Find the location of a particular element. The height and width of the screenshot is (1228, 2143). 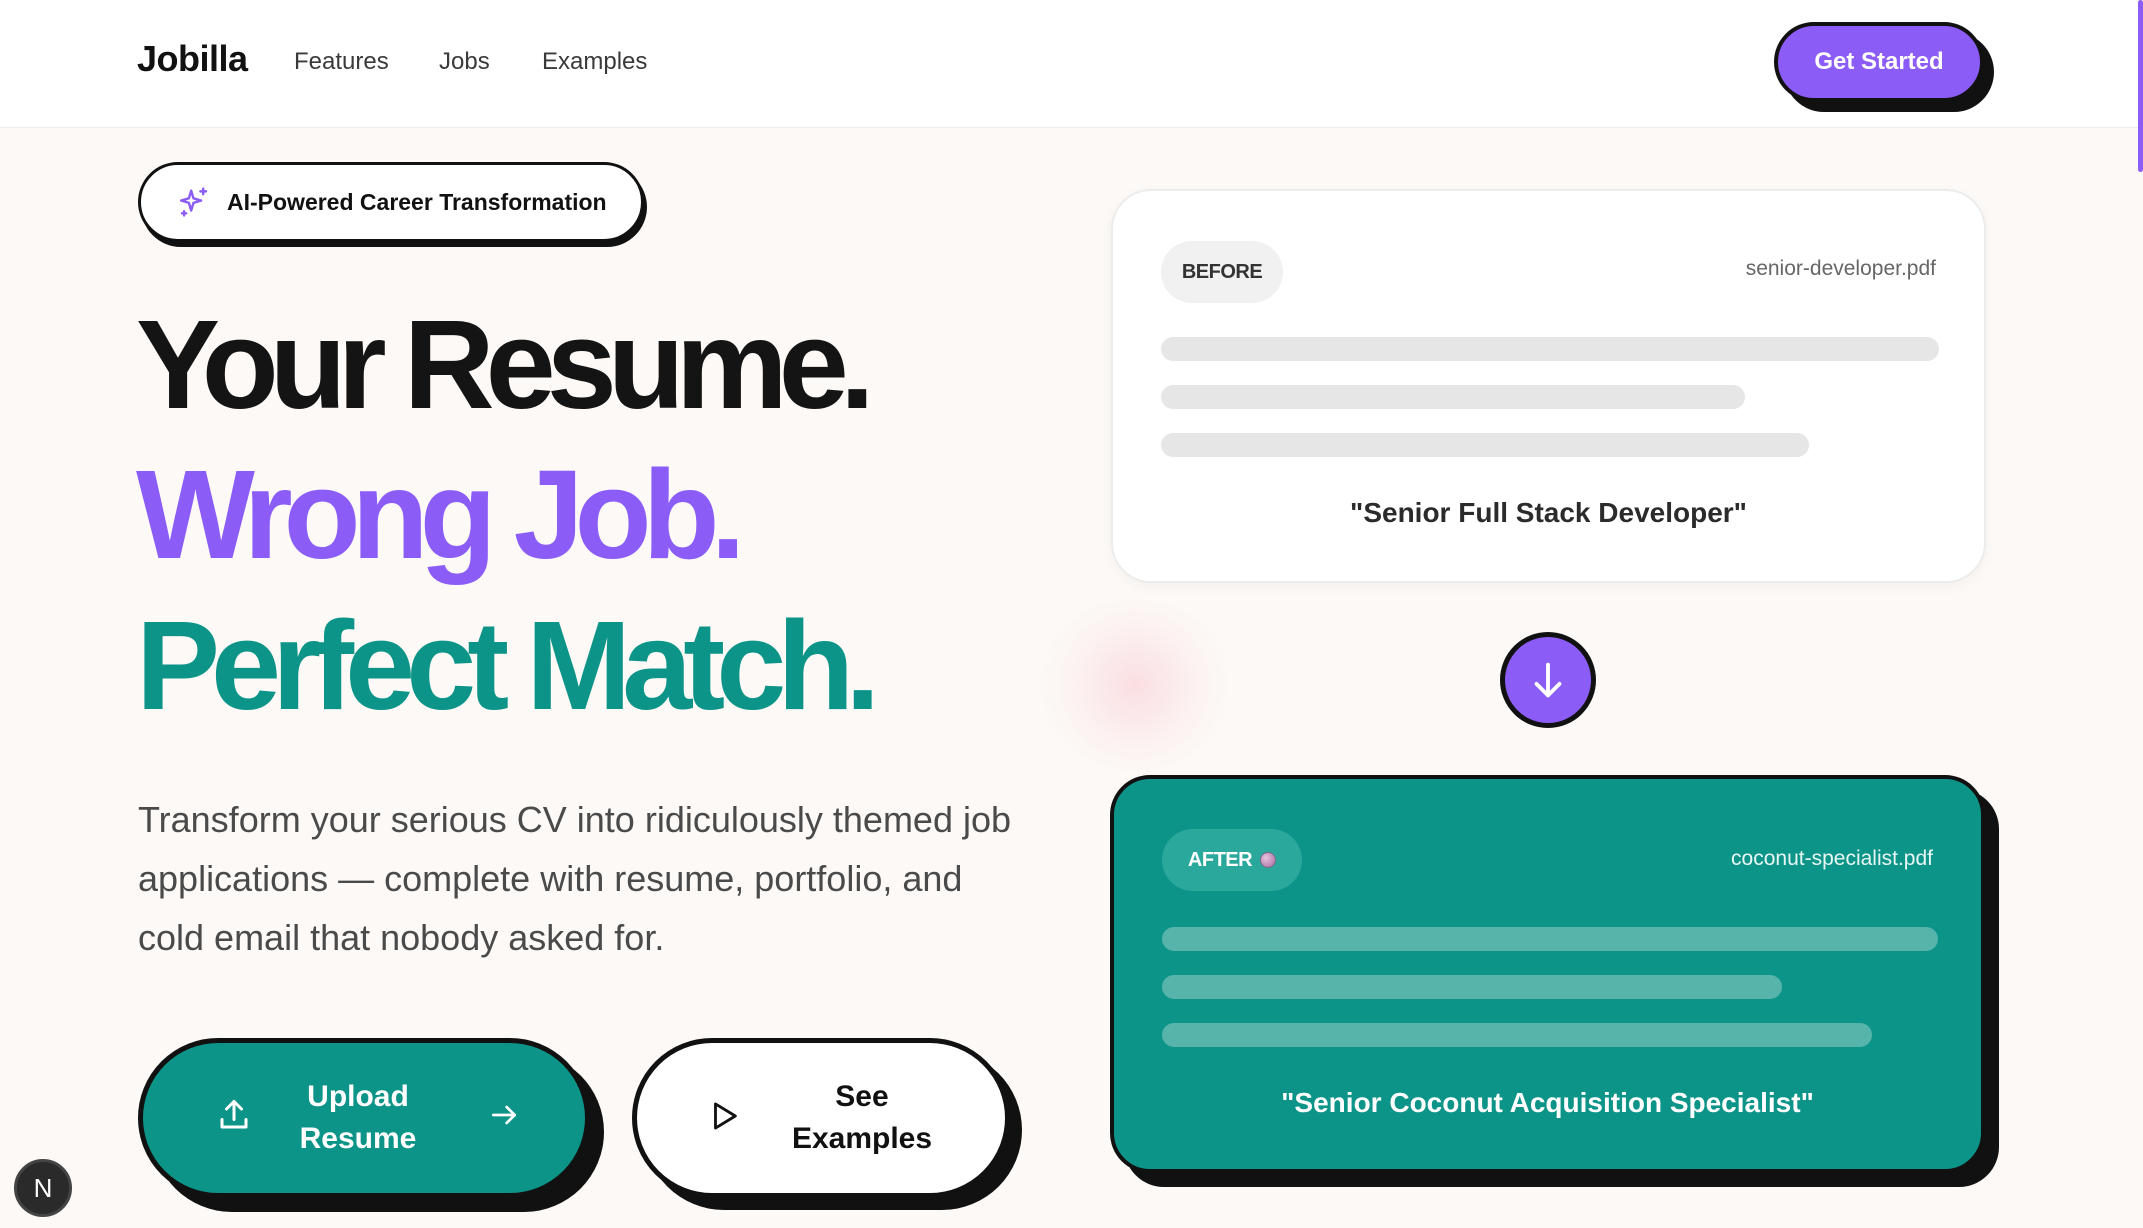

upload-label-line2: Resume is located at coordinates (358, 1138).